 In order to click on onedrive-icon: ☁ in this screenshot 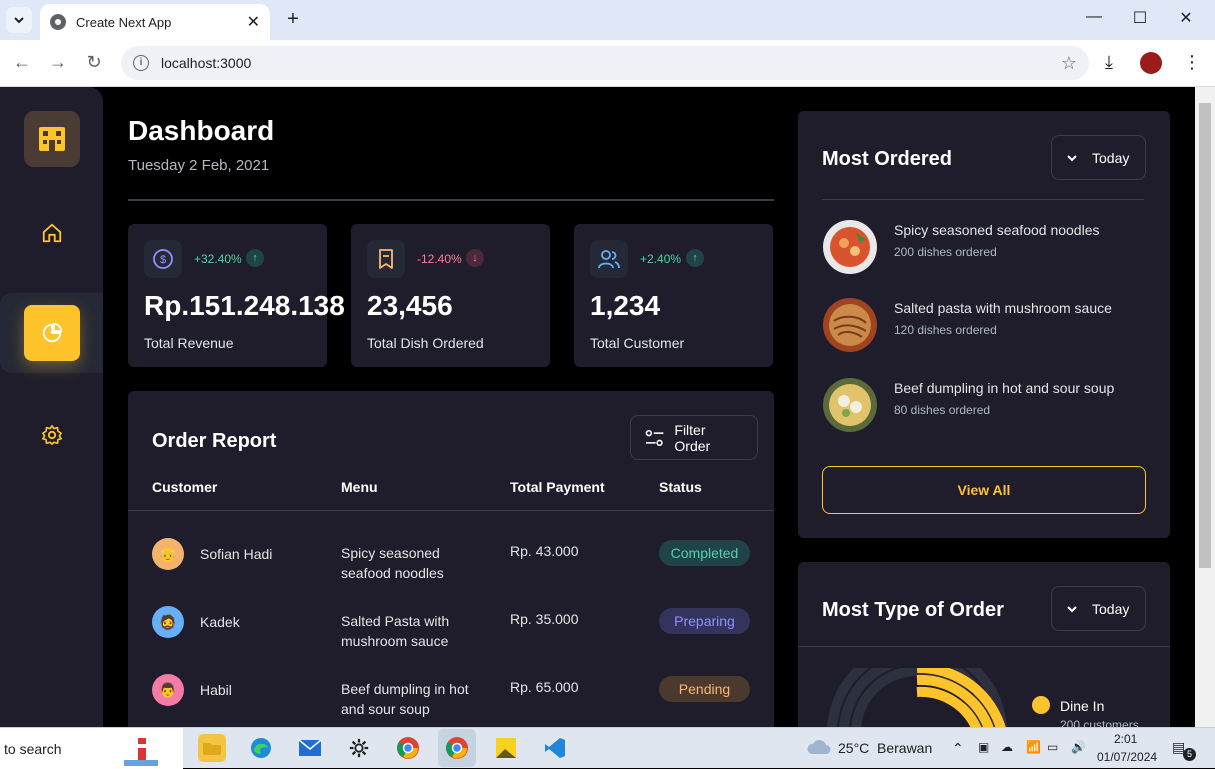, I will do `click(1007, 747)`.